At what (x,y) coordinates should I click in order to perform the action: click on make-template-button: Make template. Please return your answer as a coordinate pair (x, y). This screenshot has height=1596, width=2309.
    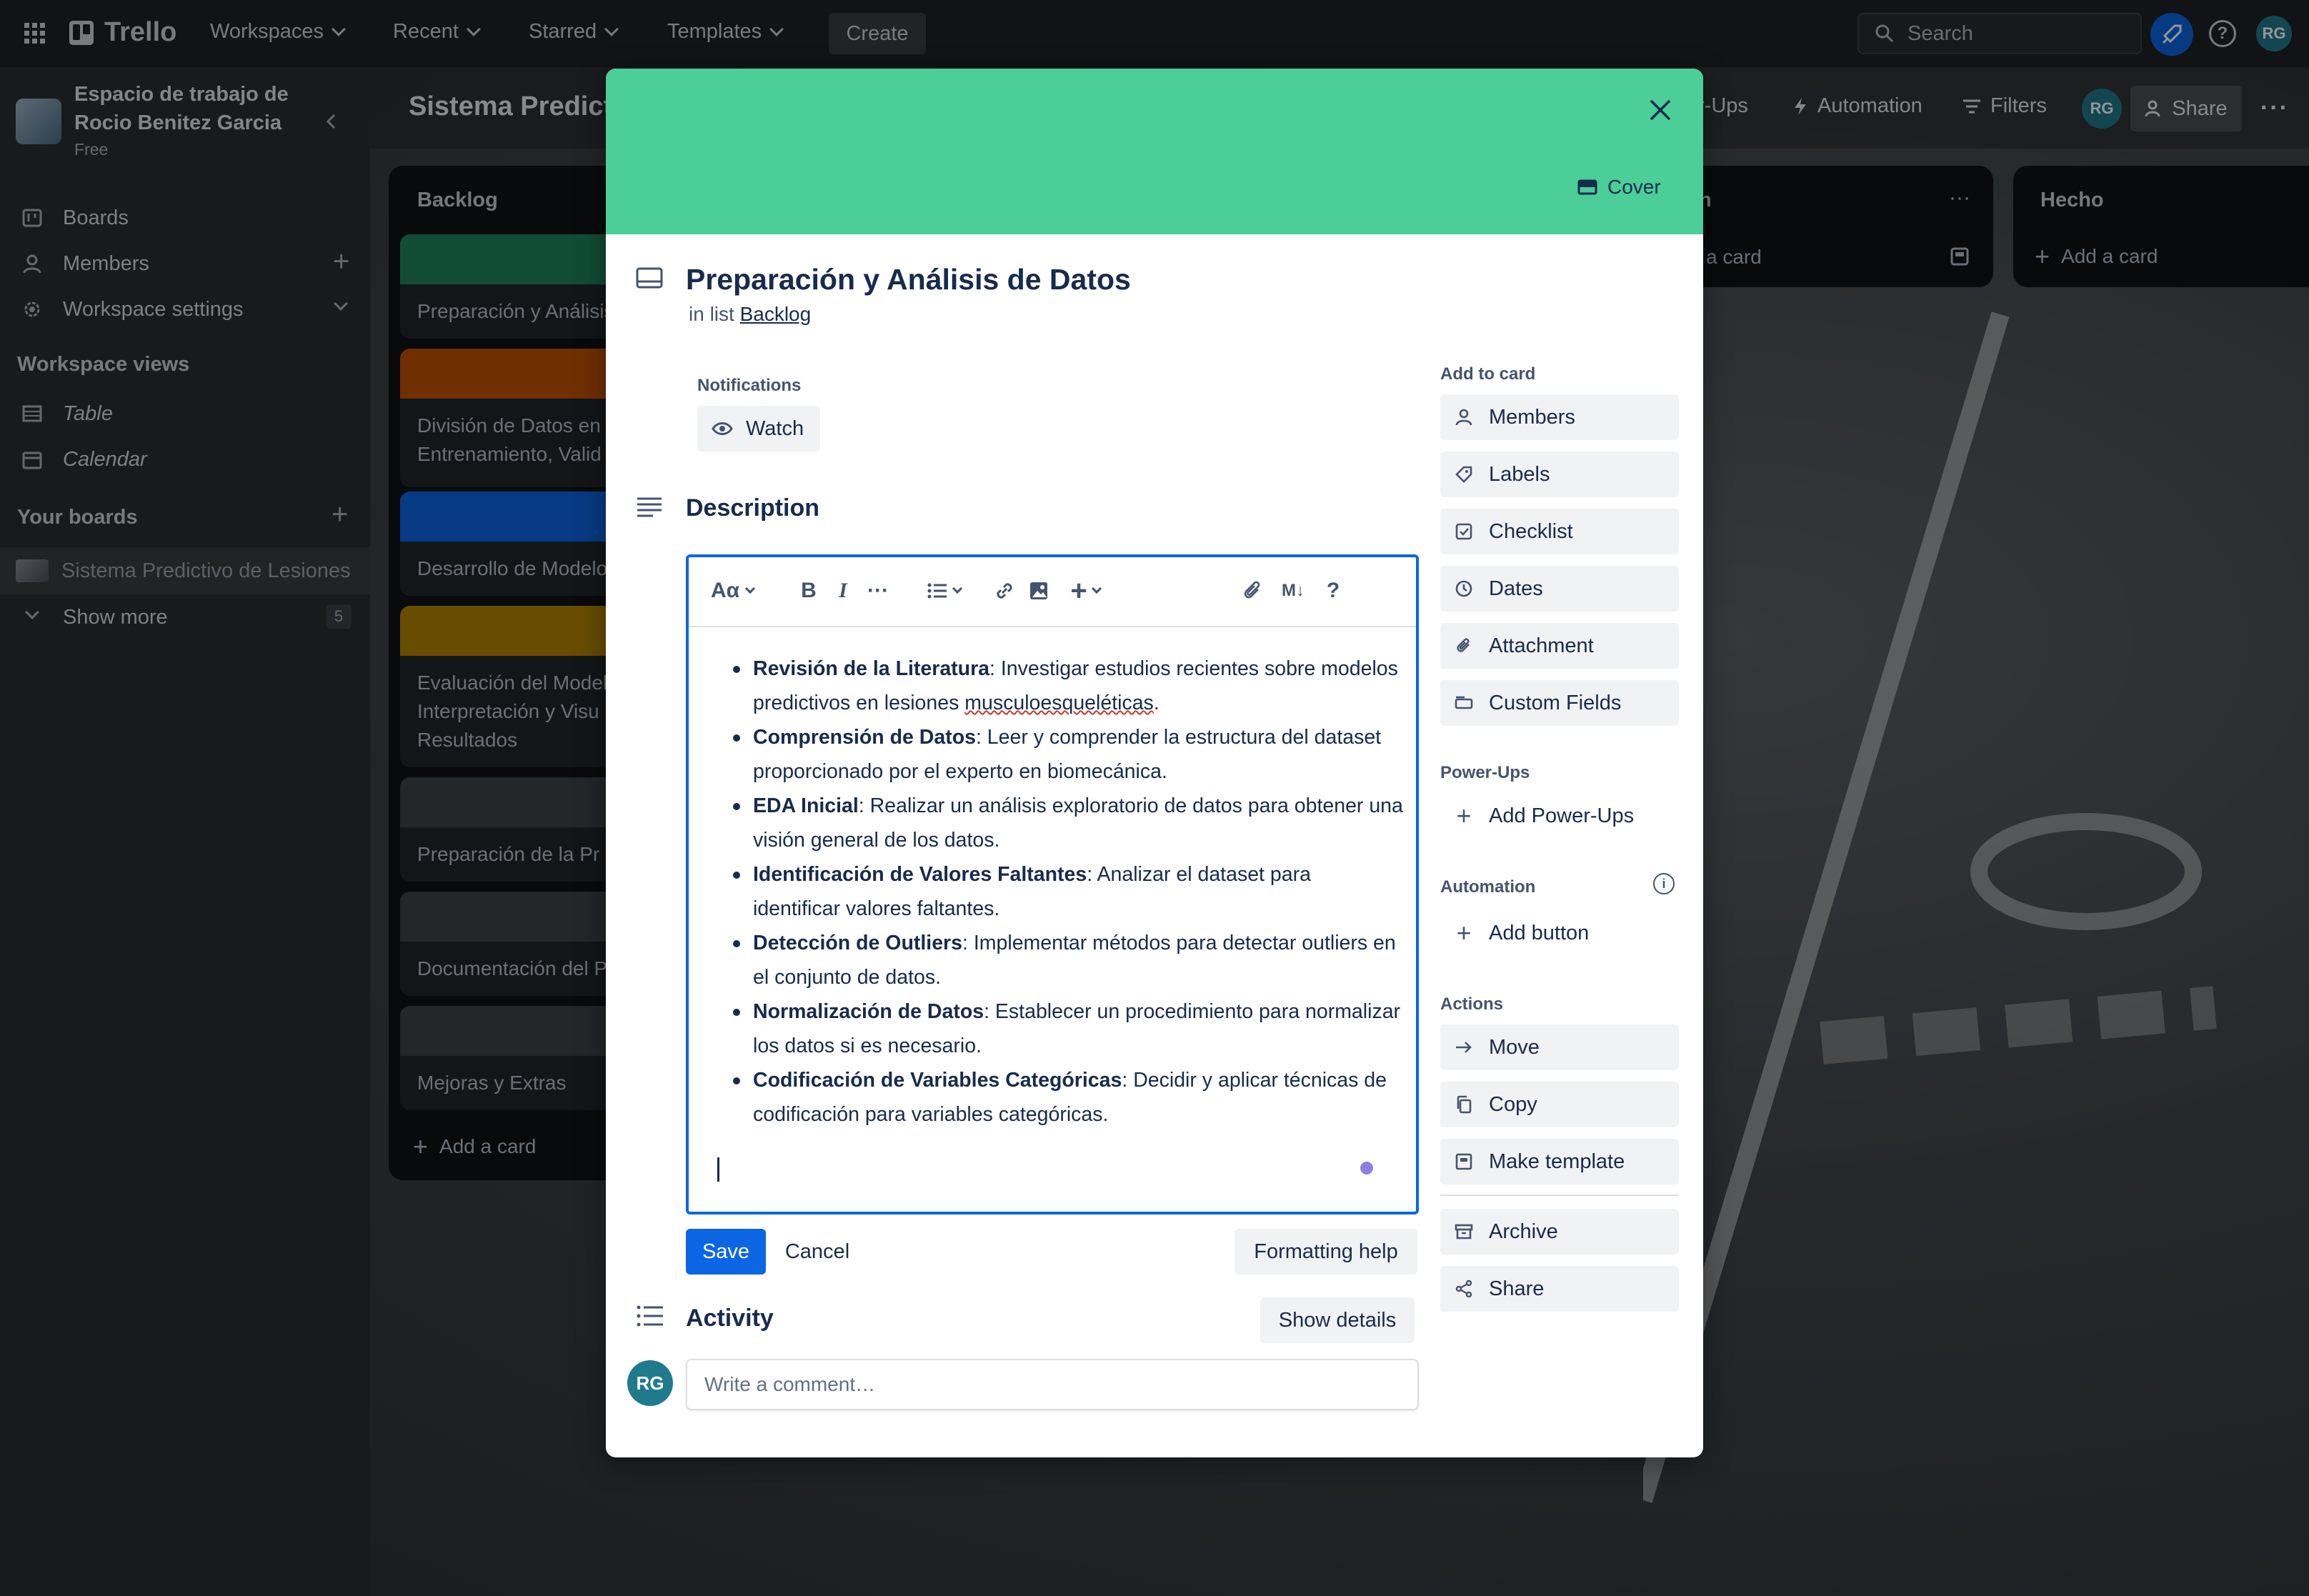
    Looking at the image, I should click on (1560, 1161).